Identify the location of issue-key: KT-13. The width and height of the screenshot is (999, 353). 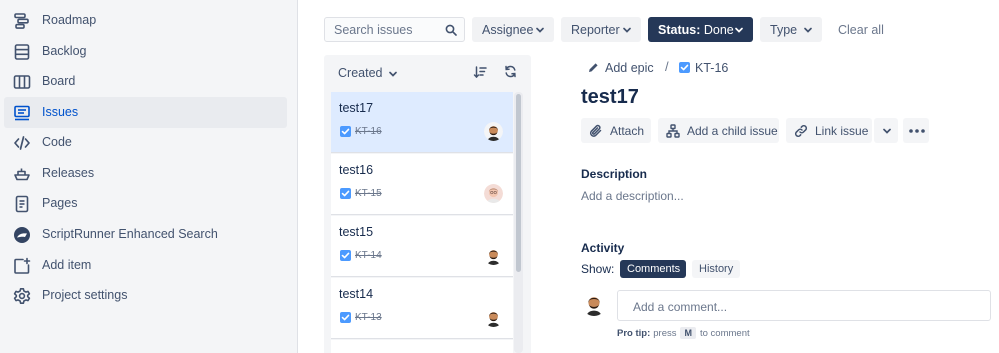
(368, 317).